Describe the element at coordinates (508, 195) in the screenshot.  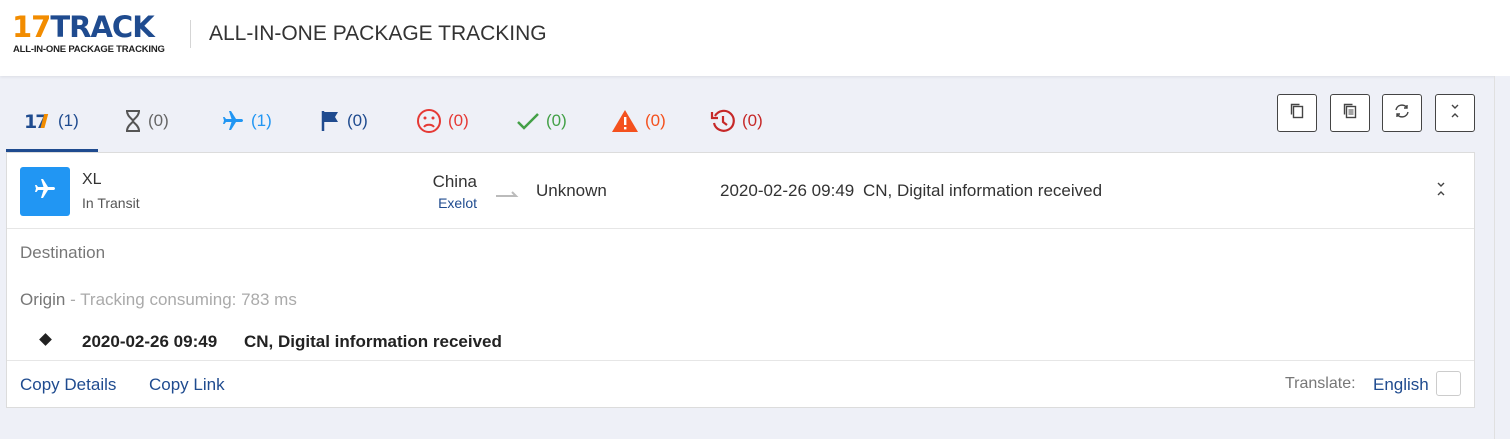
I see `route-arrow-icon` at that location.